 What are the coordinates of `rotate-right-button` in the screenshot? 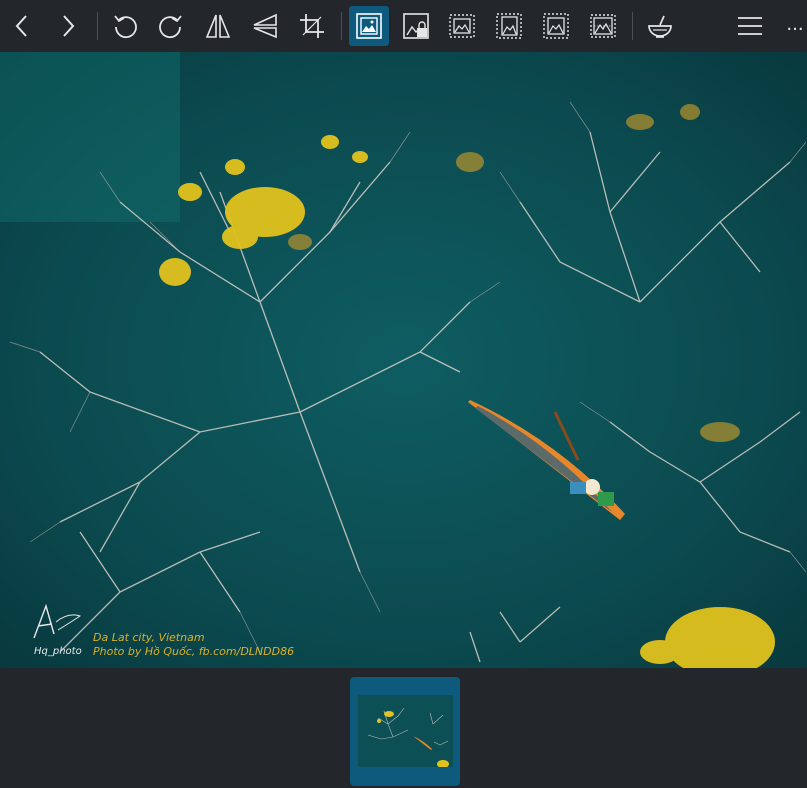 It's located at (171, 26).